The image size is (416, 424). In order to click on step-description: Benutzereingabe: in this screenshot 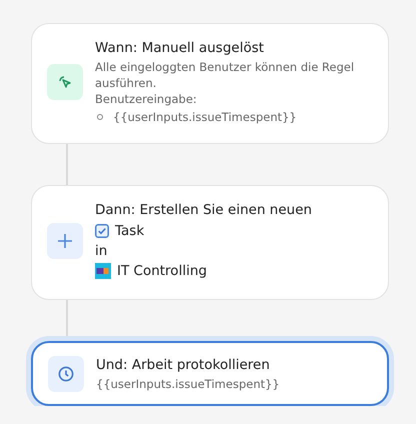, I will do `click(146, 99)`.